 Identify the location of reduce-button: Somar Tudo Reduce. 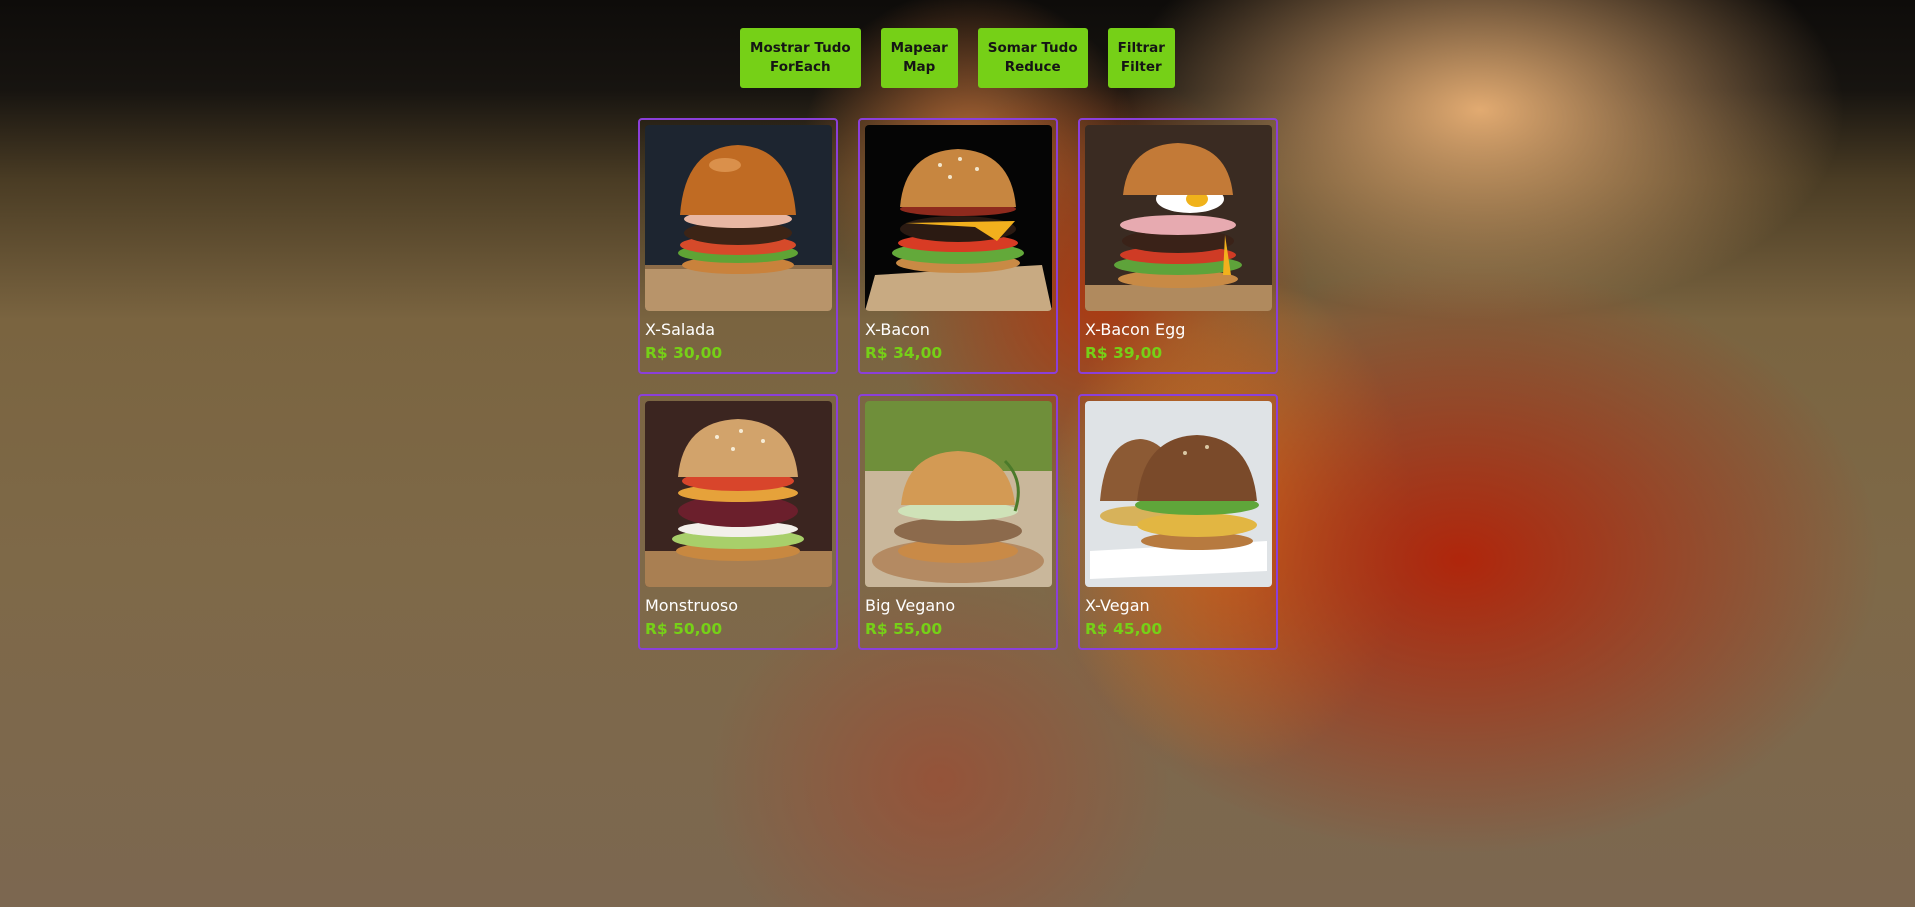
(1032, 58).